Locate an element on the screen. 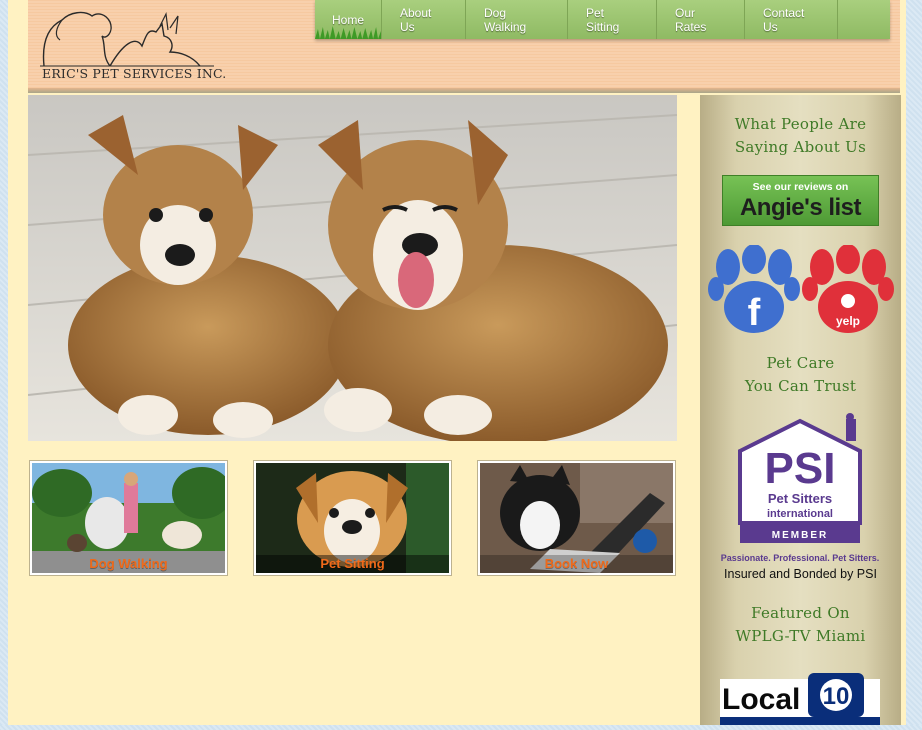 The image size is (922, 730). trust-heading-line2: You Can Trust is located at coordinates (800, 386).